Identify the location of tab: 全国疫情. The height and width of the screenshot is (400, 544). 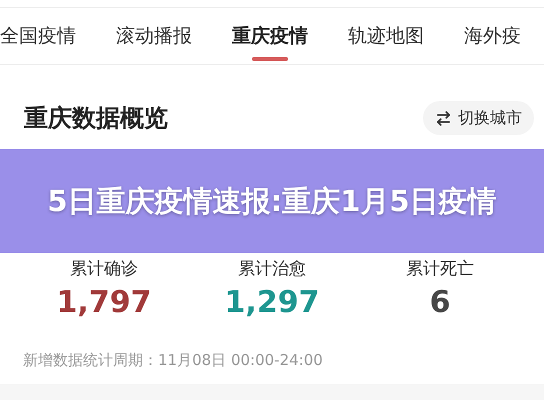
(38, 36).